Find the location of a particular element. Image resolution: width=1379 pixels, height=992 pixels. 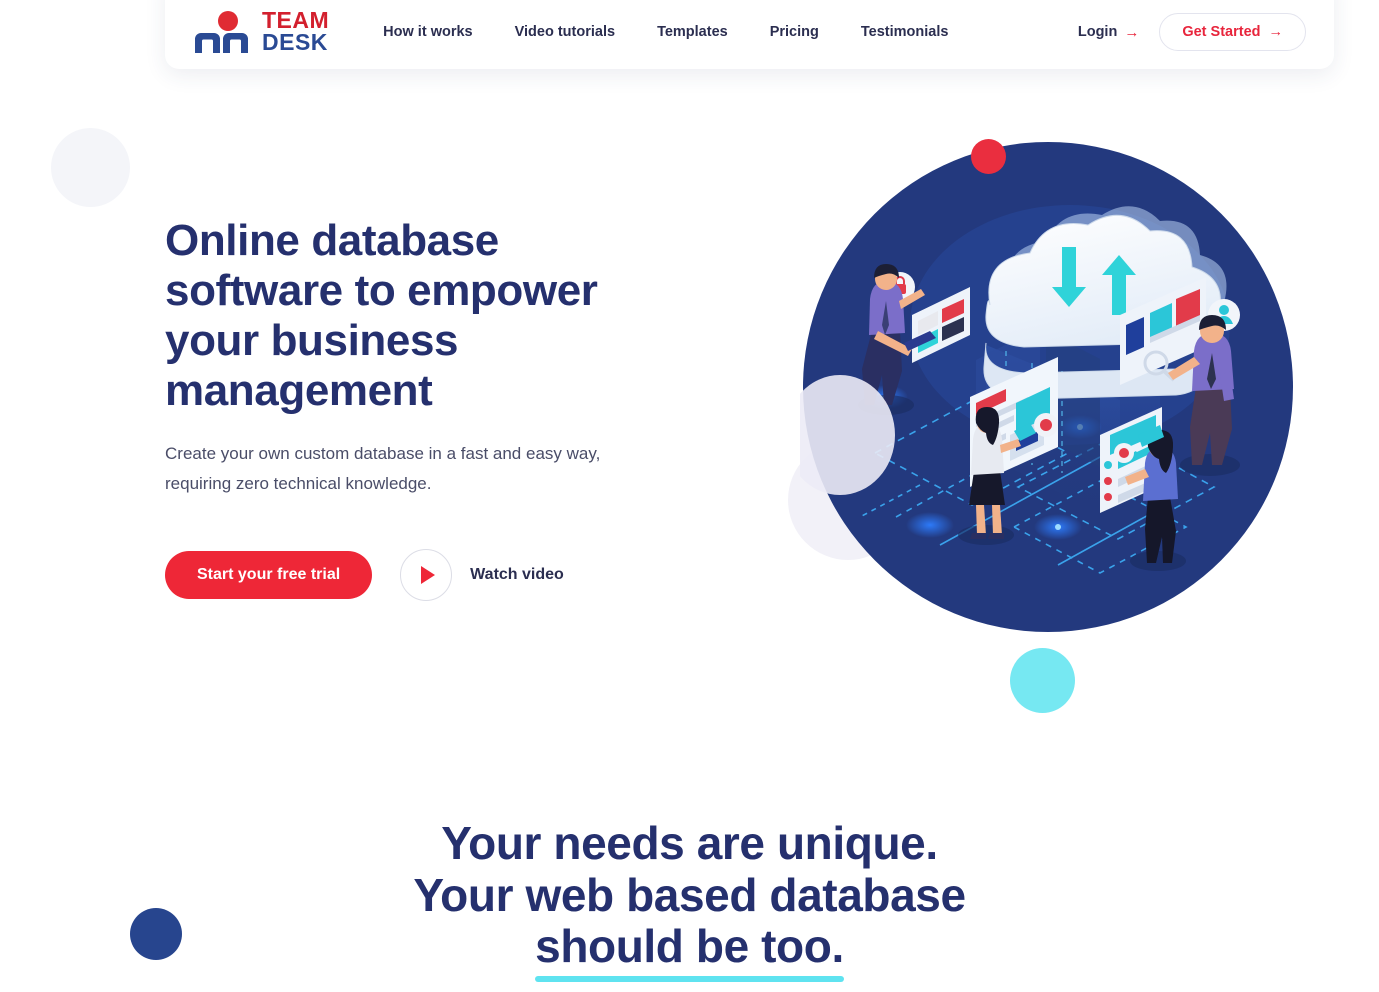

logo-wordmark: TEAM DESK is located at coordinates (295, 32).